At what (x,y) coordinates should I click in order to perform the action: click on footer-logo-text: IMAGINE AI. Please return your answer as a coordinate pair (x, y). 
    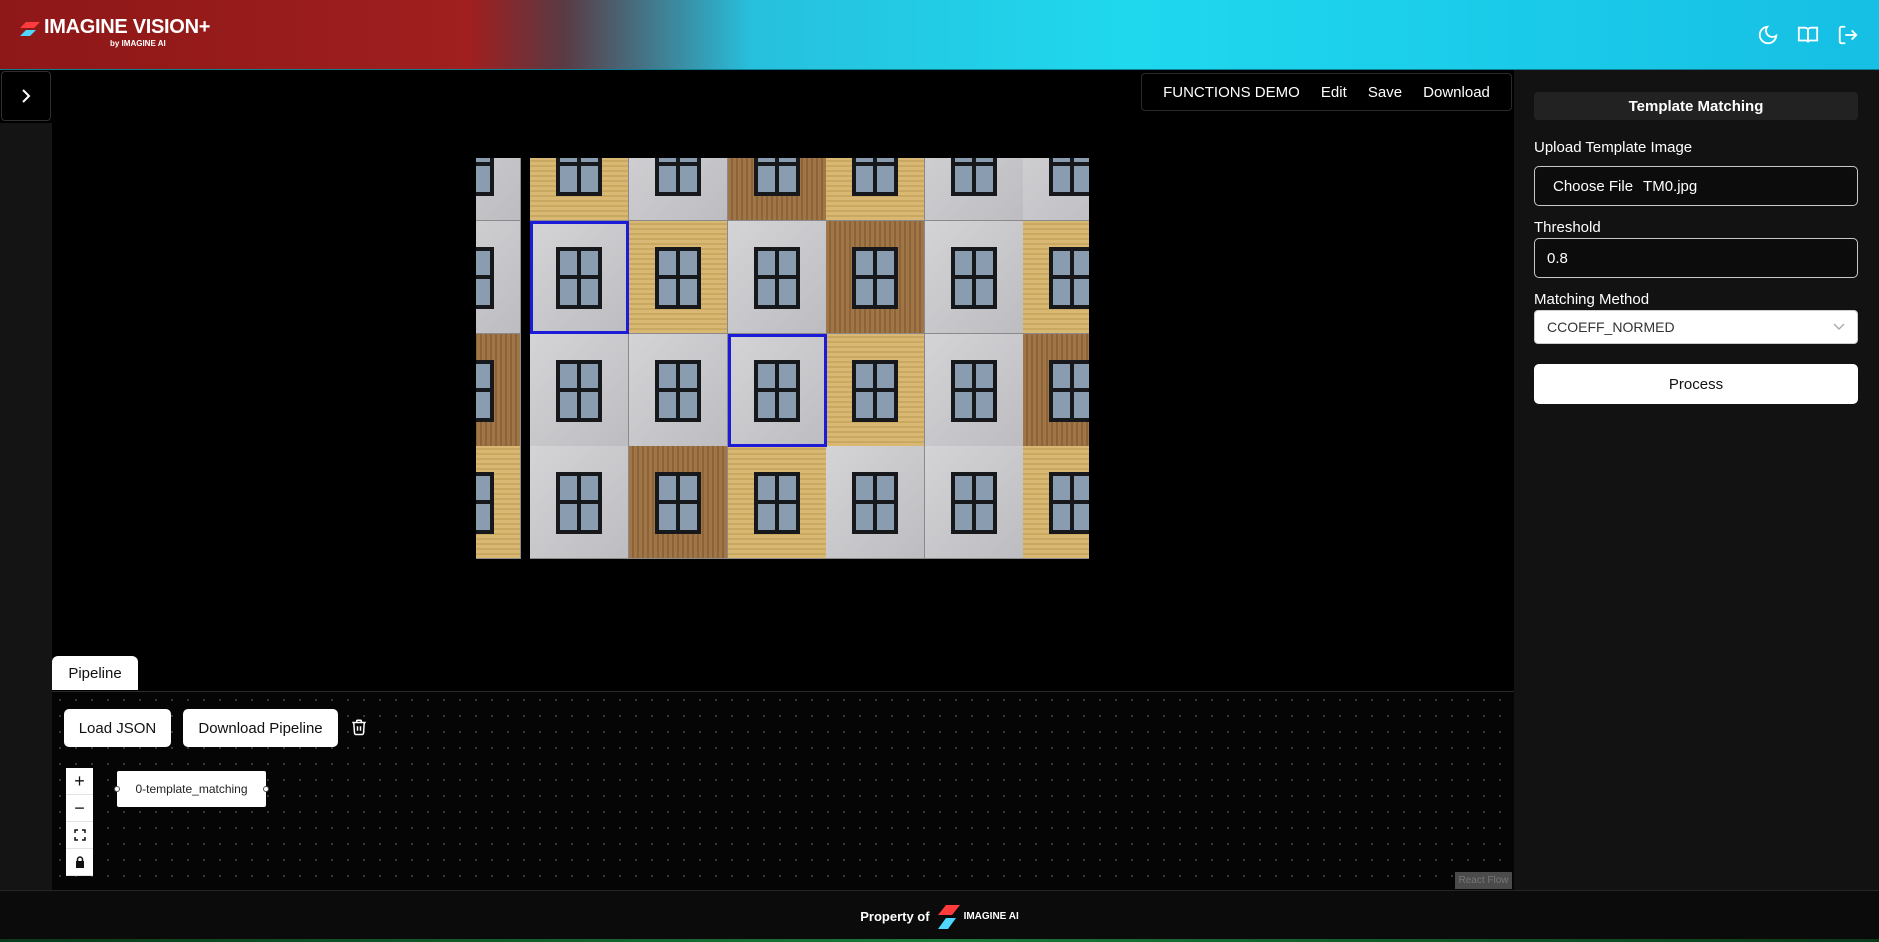
    Looking at the image, I should click on (991, 916).